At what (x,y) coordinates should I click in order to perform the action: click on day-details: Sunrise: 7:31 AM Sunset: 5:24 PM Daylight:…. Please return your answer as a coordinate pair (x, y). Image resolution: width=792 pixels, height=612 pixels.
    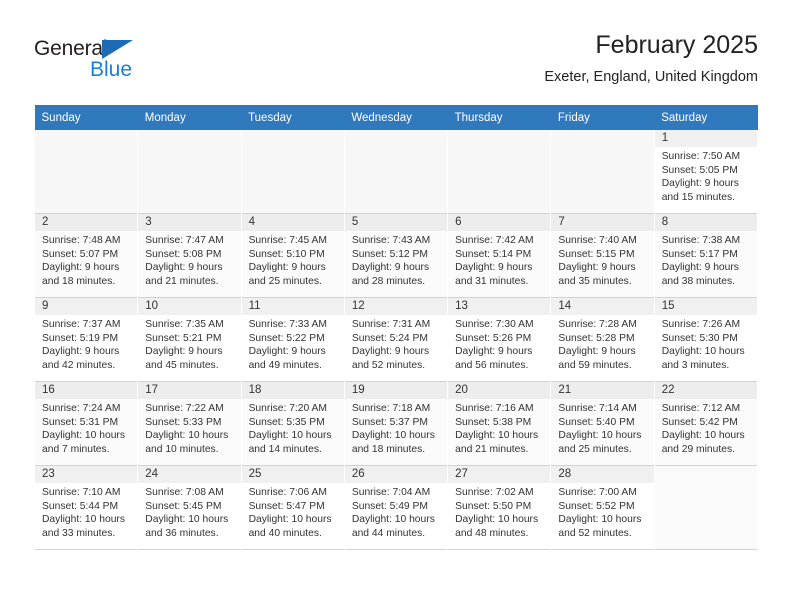
    Looking at the image, I should click on (396, 343).